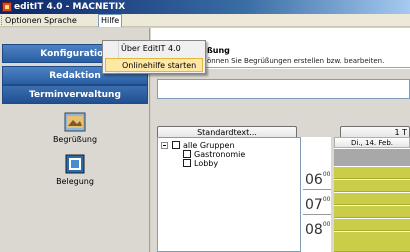 The image size is (410, 252). What do you see at coordinates (372, 142) in the screenshot?
I see `day-header: Di., 14. Feb.` at bounding box center [372, 142].